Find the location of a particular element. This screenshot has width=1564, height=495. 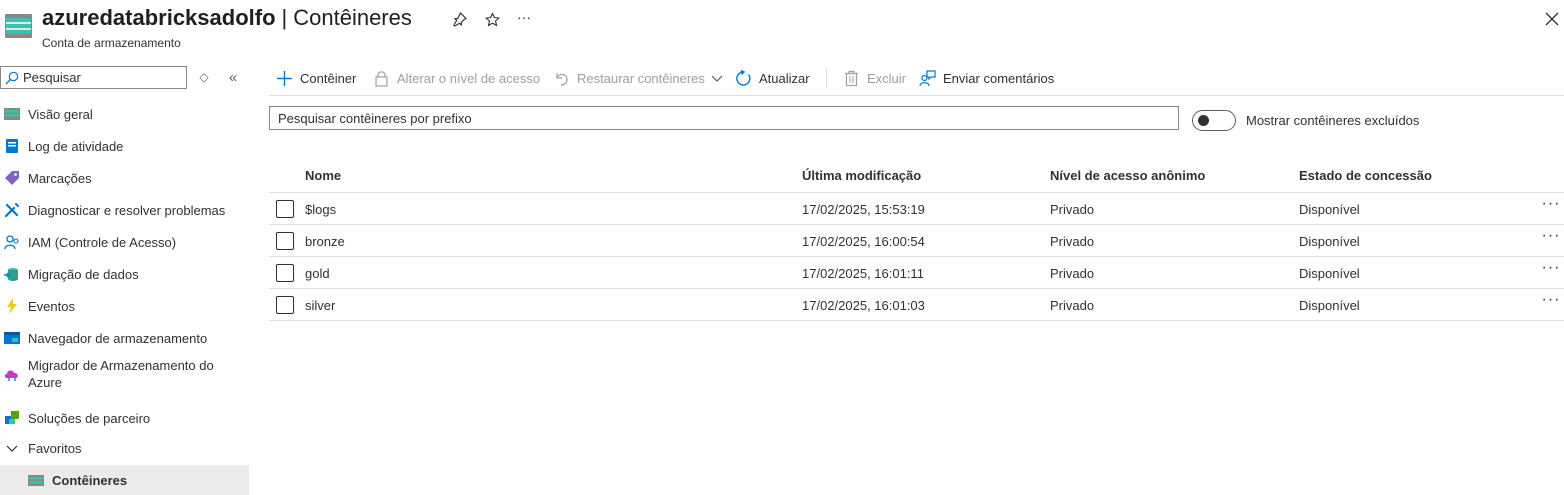

restore-label: Restaurar contêineres is located at coordinates (641, 78).